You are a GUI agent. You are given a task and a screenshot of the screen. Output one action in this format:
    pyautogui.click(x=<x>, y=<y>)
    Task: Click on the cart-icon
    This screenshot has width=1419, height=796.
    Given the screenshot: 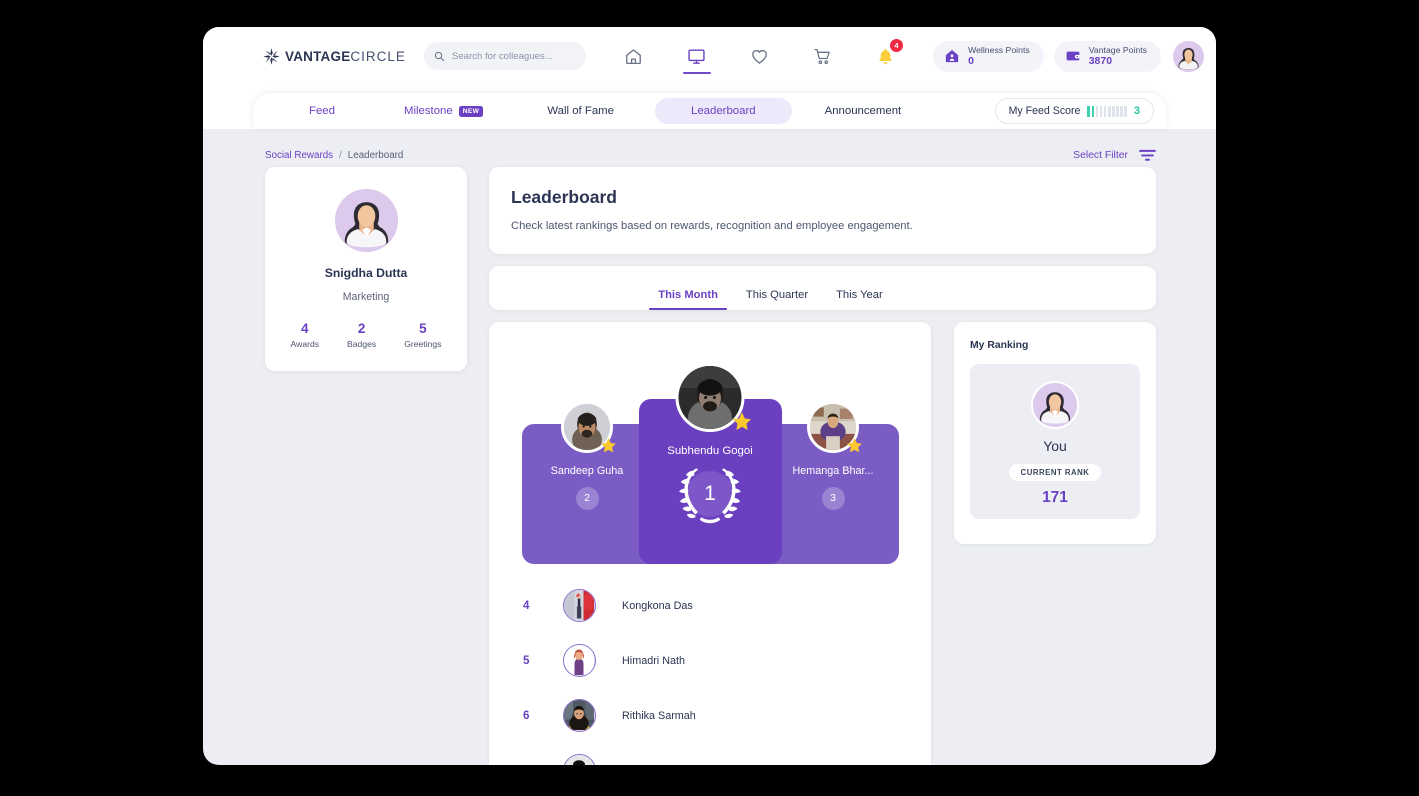 What is the action you would take?
    pyautogui.click(x=823, y=56)
    